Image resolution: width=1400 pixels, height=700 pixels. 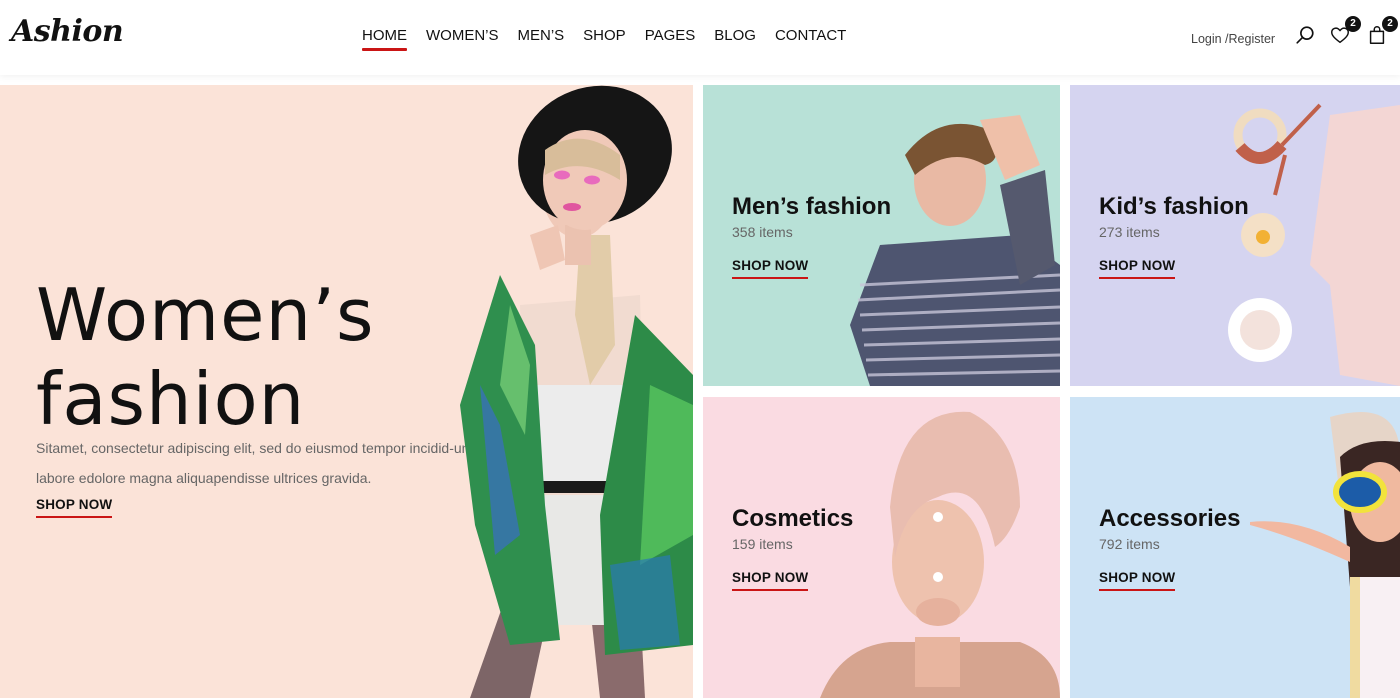 I want to click on category-kids-fashion: Kid’s fashion 273 items SHOP NOW, so click(x=1235, y=235).